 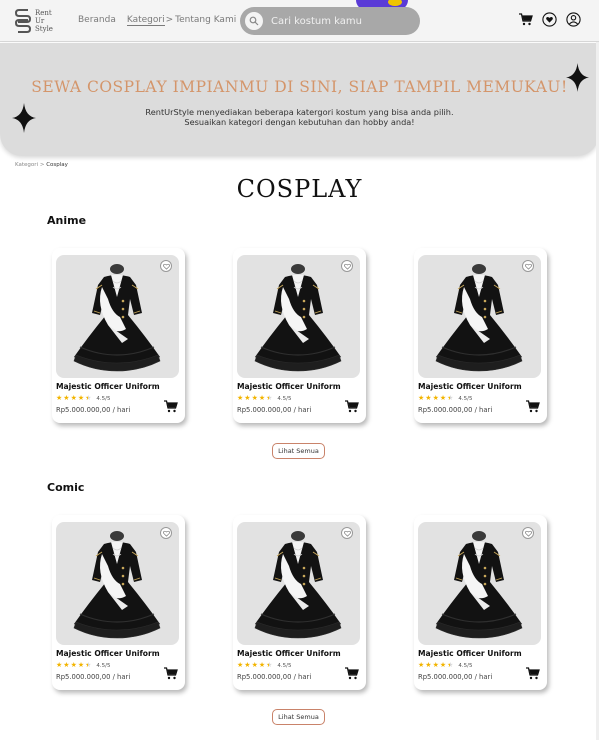 What do you see at coordinates (298, 451) in the screenshot?
I see `see-all-anime-button: Lihat Semua` at bounding box center [298, 451].